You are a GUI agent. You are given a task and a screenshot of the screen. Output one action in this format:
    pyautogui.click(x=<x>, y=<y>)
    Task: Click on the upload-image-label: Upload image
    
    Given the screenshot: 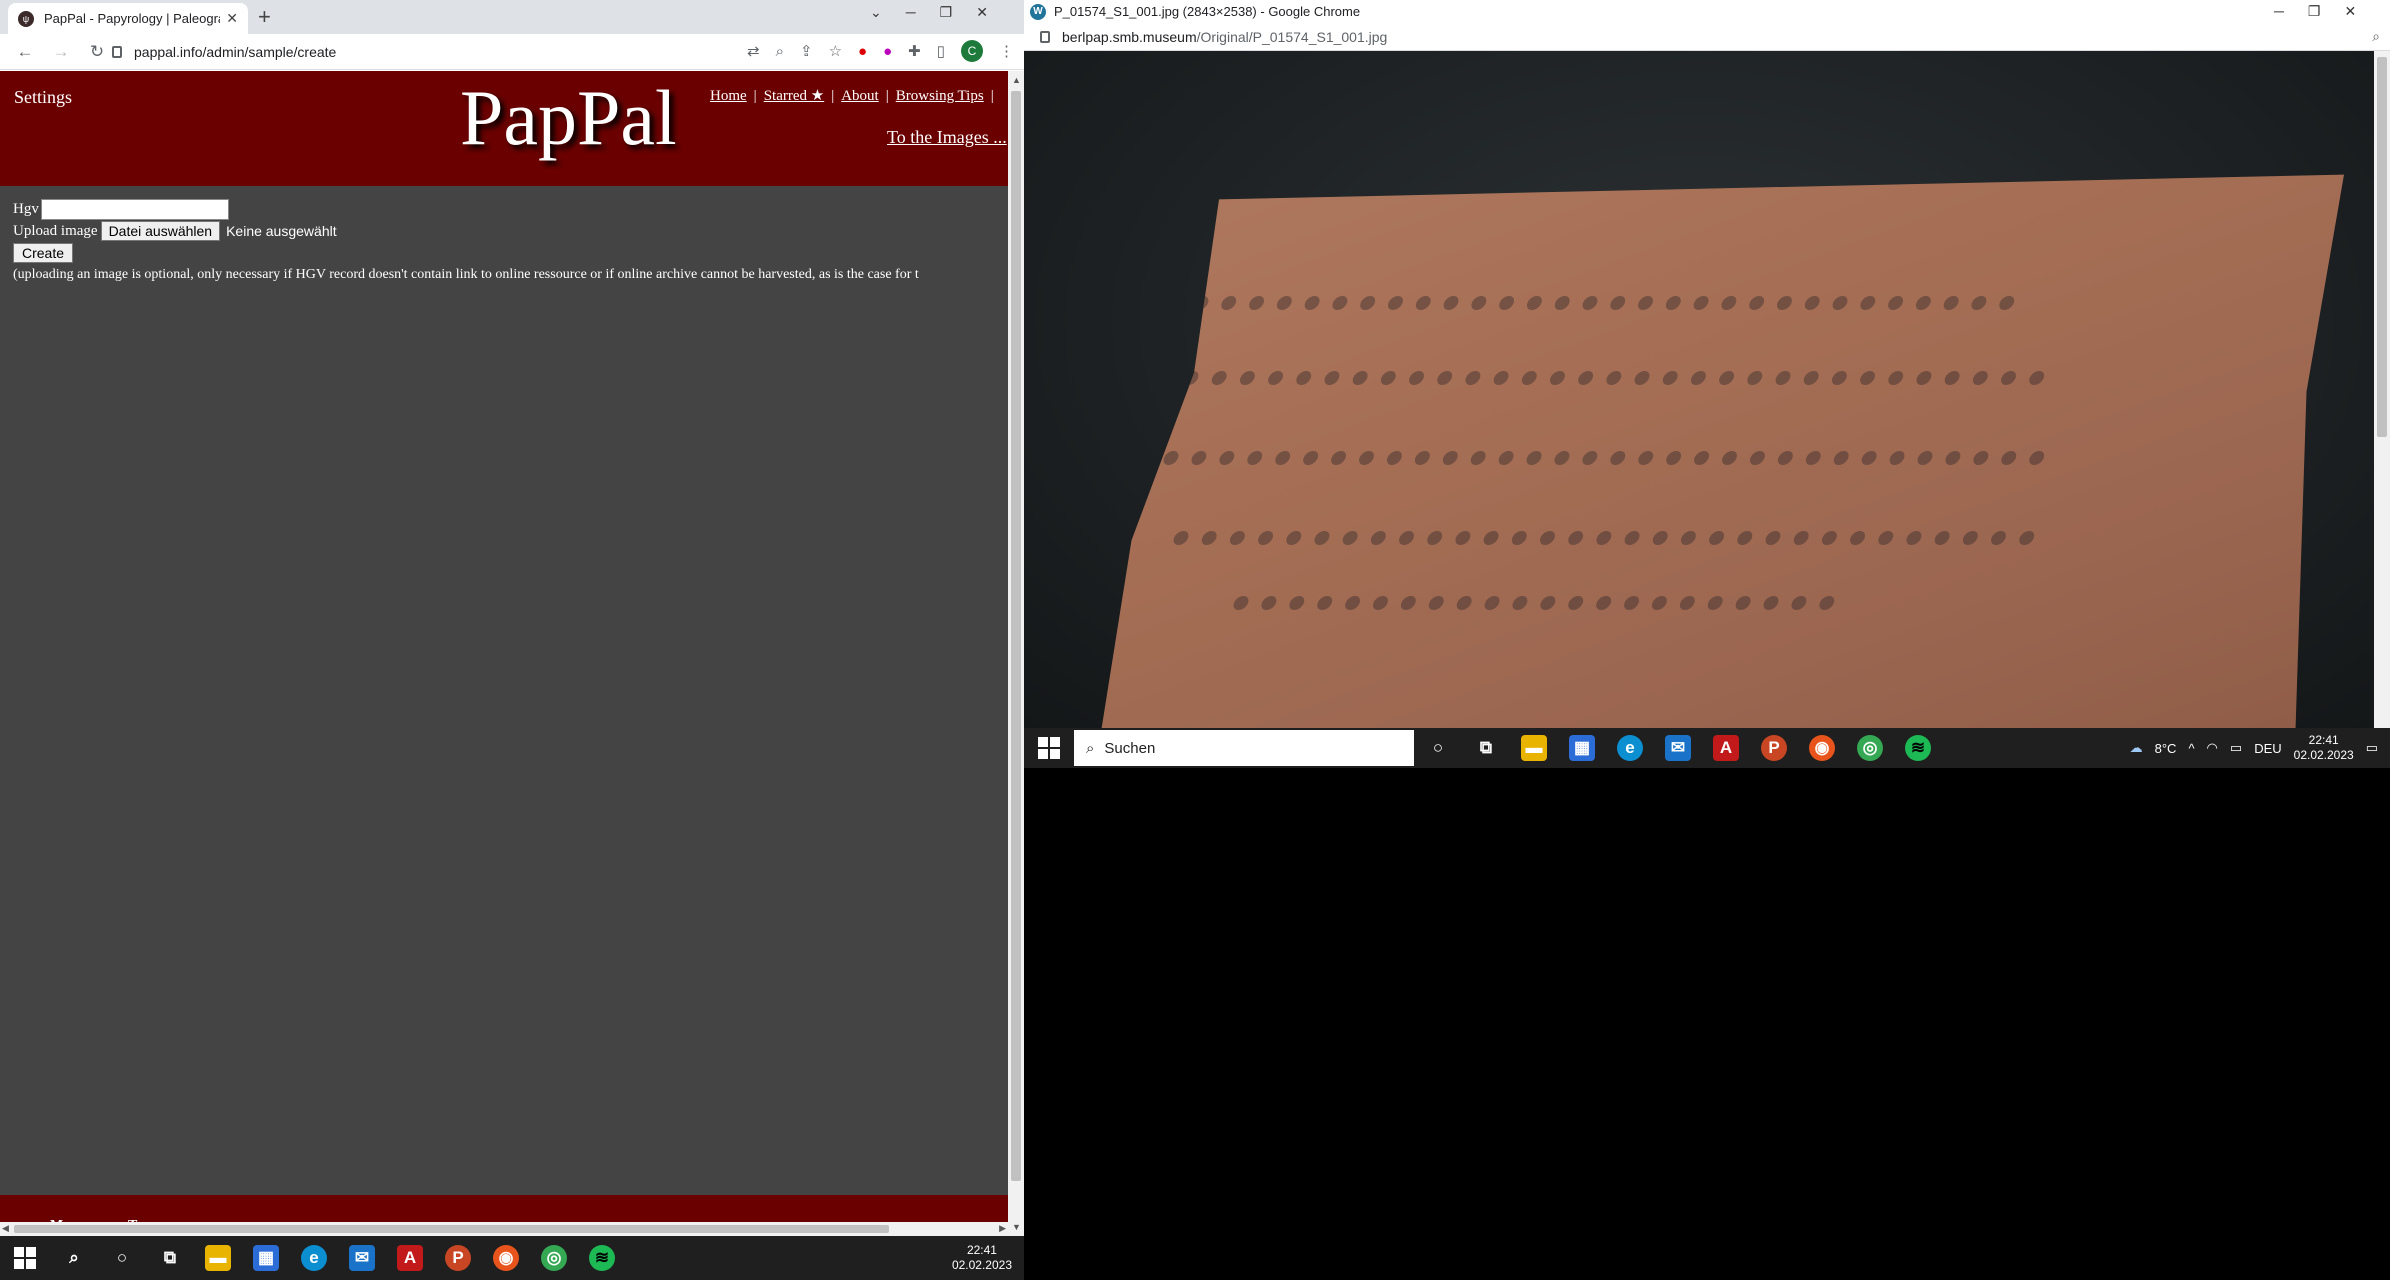 What is the action you would take?
    pyautogui.click(x=55, y=230)
    